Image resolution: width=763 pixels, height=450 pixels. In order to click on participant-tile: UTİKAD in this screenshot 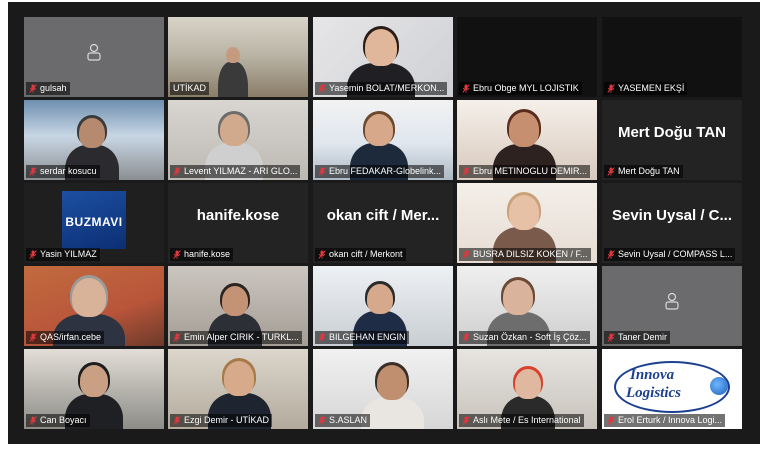, I will do `click(238, 57)`.